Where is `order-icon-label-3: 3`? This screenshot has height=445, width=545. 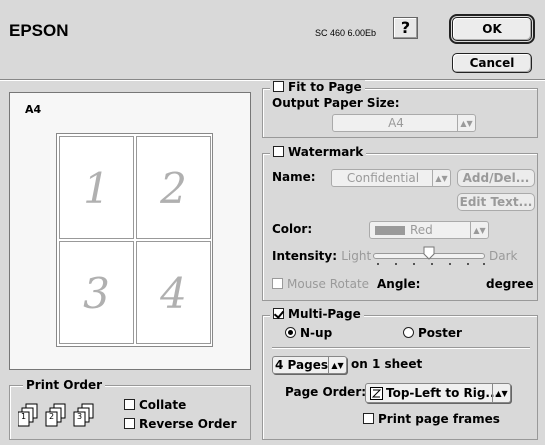 order-icon-label-3: 3 is located at coordinates (80, 416).